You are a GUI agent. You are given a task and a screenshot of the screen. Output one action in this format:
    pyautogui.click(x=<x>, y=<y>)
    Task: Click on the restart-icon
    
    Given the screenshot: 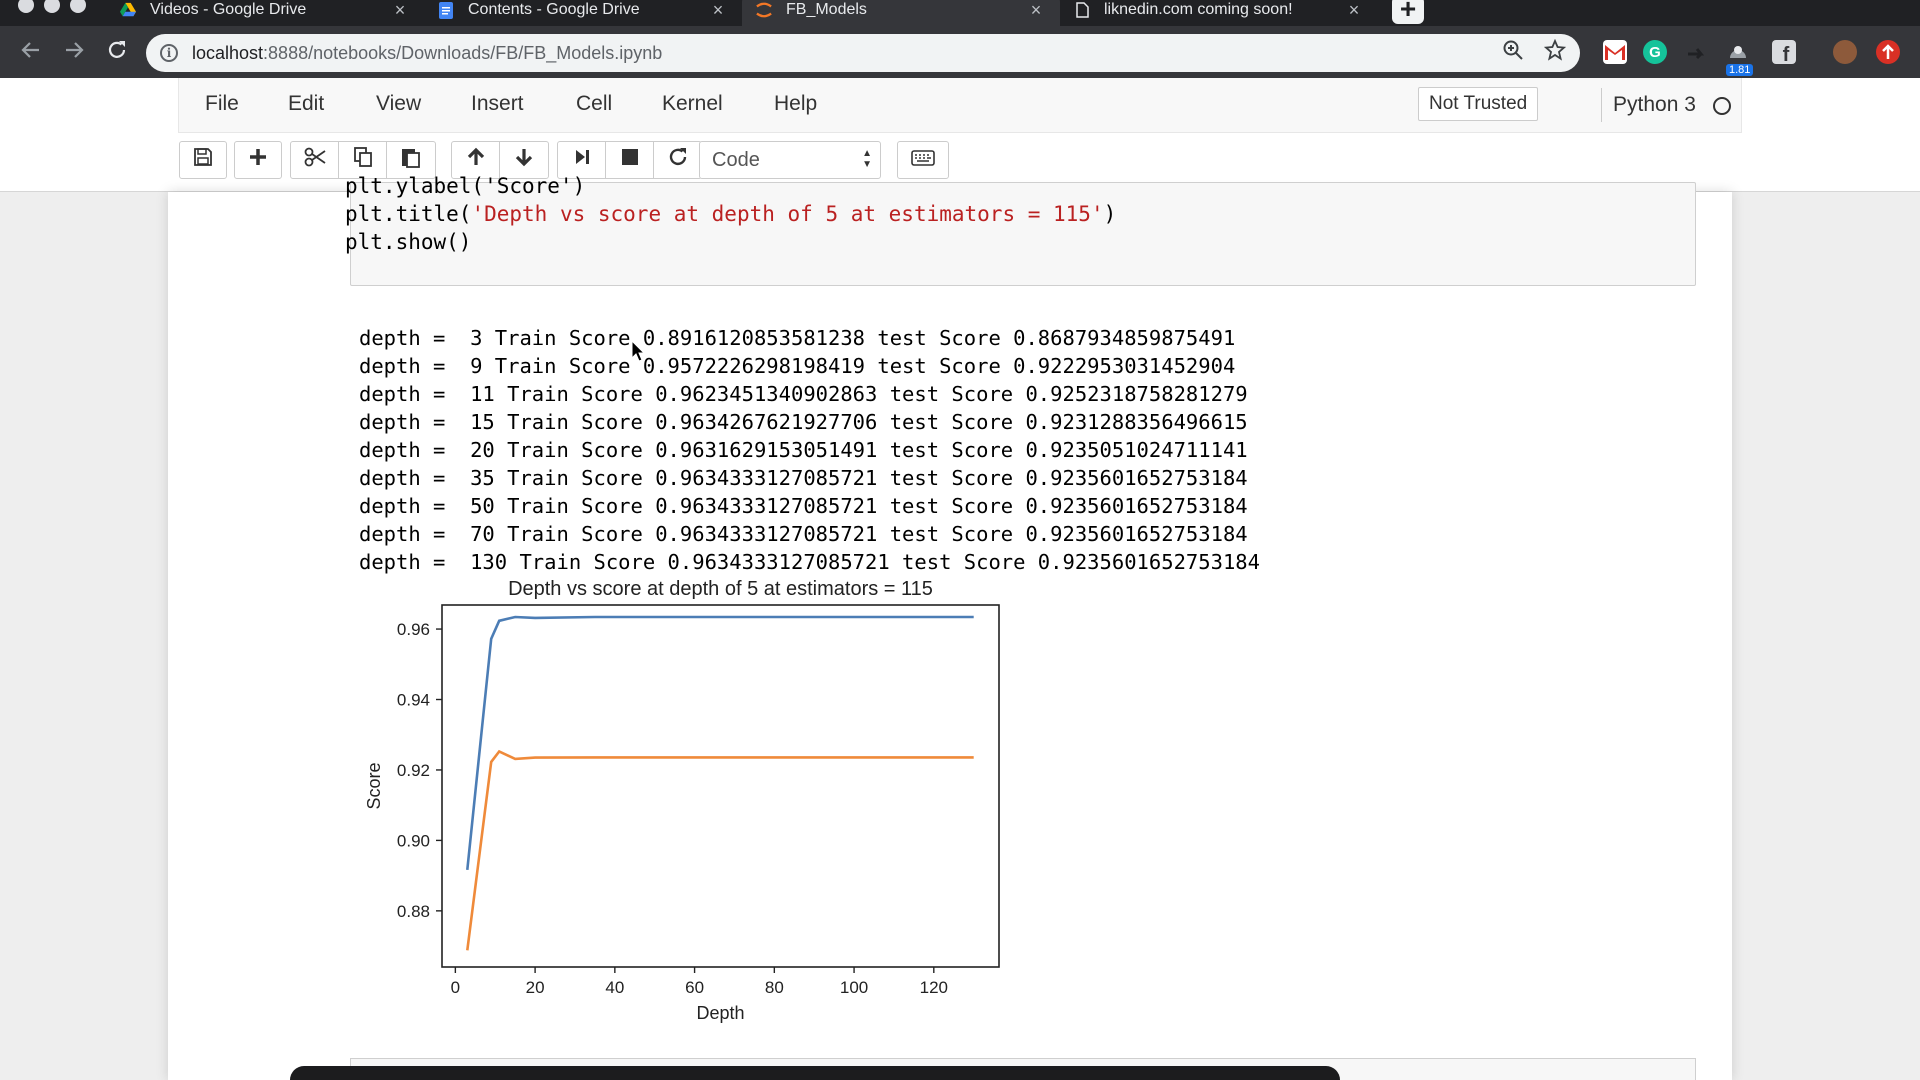 What is the action you would take?
    pyautogui.click(x=678, y=160)
    